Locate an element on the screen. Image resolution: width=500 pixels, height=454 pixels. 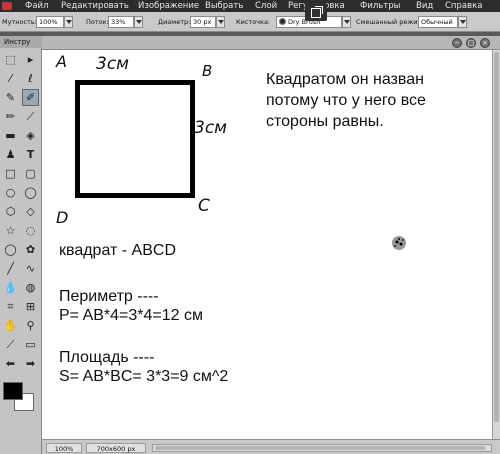
menu-layer: Слой is located at coordinates (266, 6).